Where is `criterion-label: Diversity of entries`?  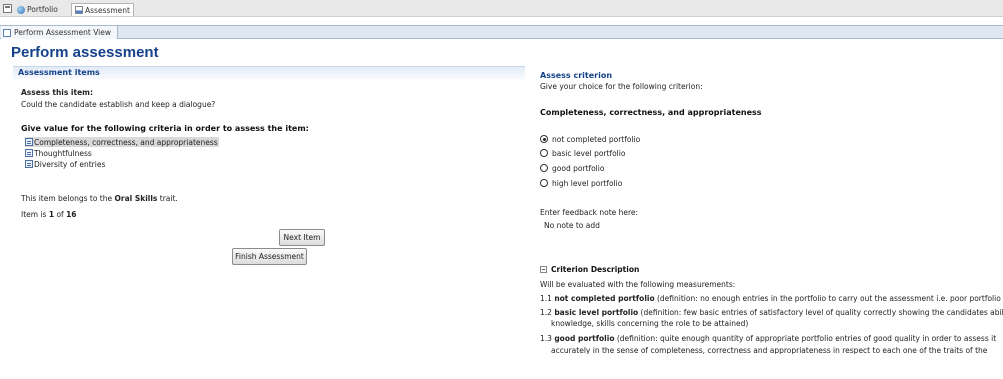
criterion-label: Diversity of entries is located at coordinates (70, 164).